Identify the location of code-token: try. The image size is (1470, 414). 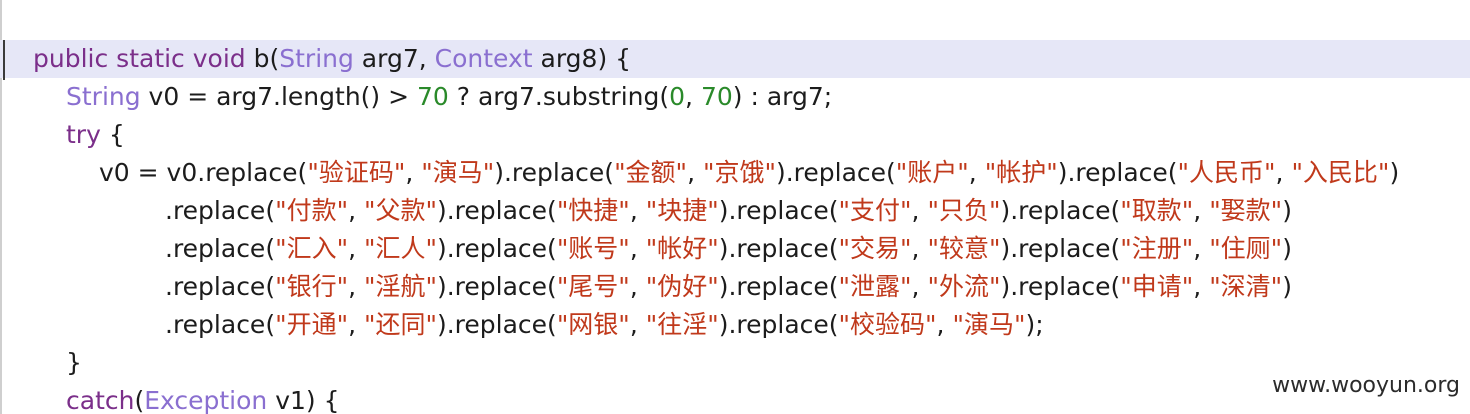
(83, 134).